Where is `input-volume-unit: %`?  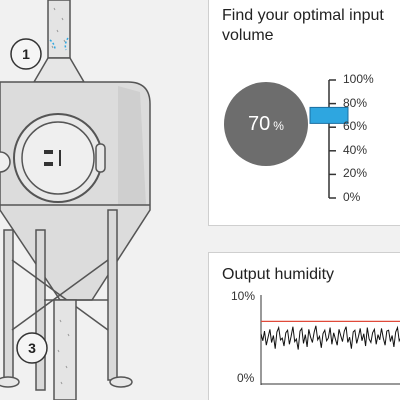 input-volume-unit: % is located at coordinates (278, 126).